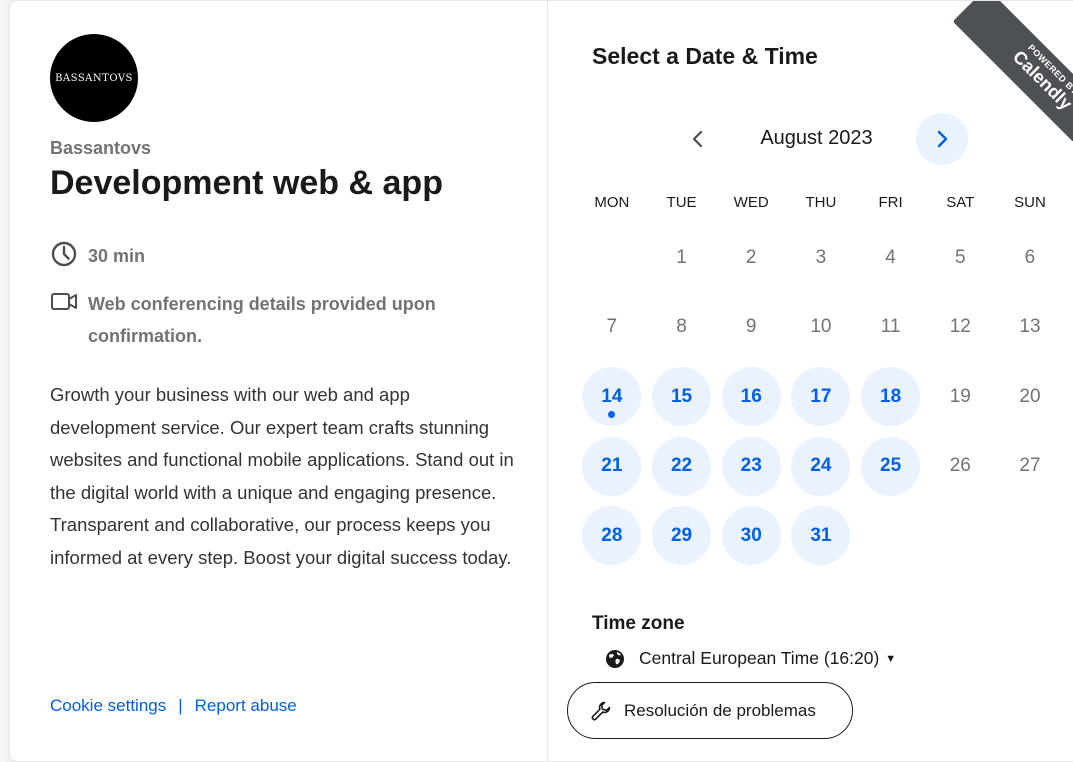 This screenshot has width=1073, height=762. I want to click on day-number: 24, so click(821, 466).